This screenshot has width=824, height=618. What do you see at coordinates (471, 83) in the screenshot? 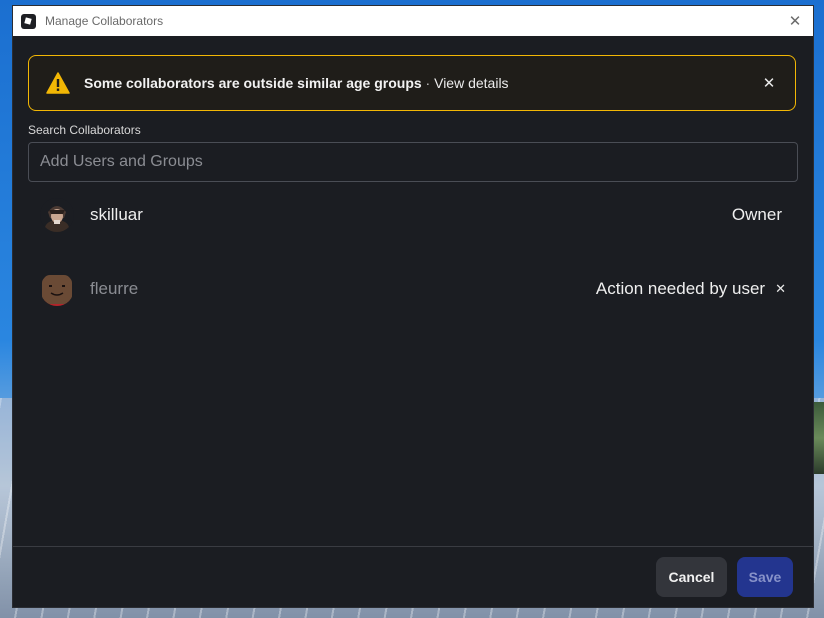
I see `view-details-link: View details` at bounding box center [471, 83].